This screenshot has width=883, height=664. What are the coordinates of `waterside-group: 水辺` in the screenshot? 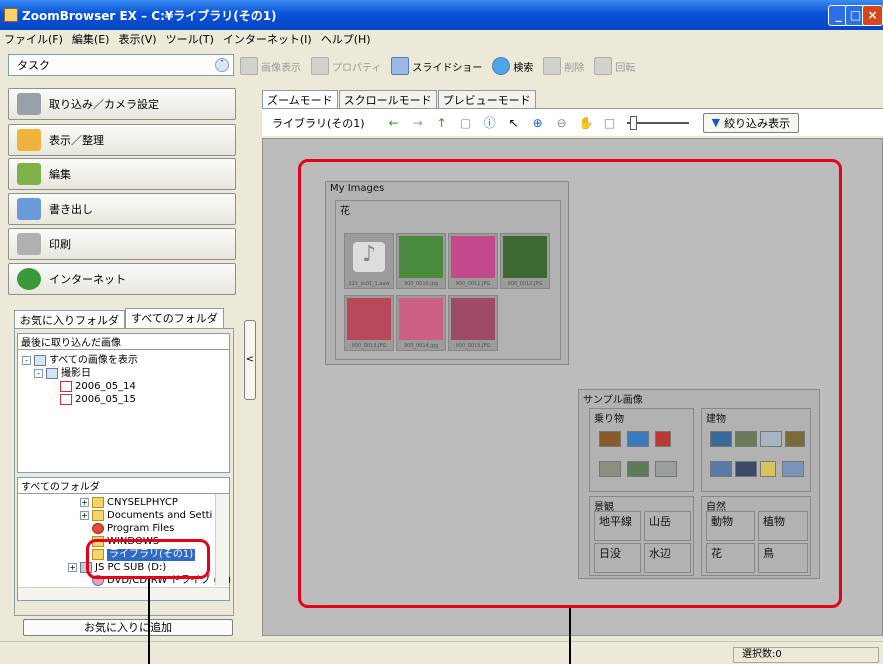 It's located at (667, 558).